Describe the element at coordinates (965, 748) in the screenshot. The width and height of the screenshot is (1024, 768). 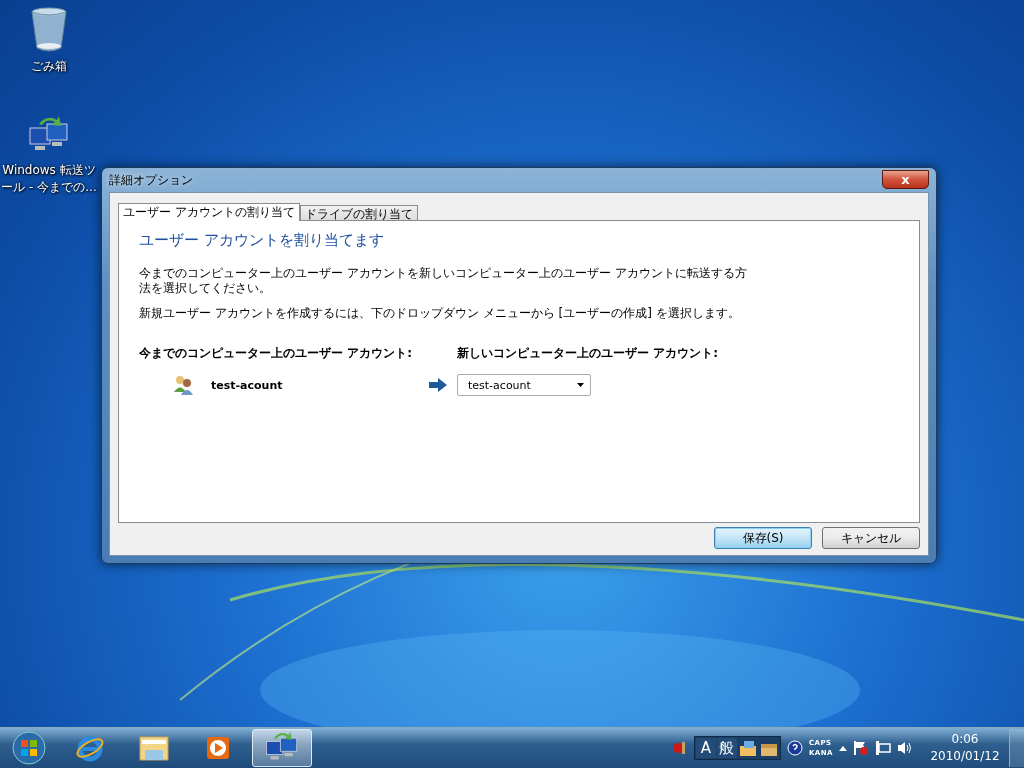
I see `clock: 0:06 2010/01/12` at that location.